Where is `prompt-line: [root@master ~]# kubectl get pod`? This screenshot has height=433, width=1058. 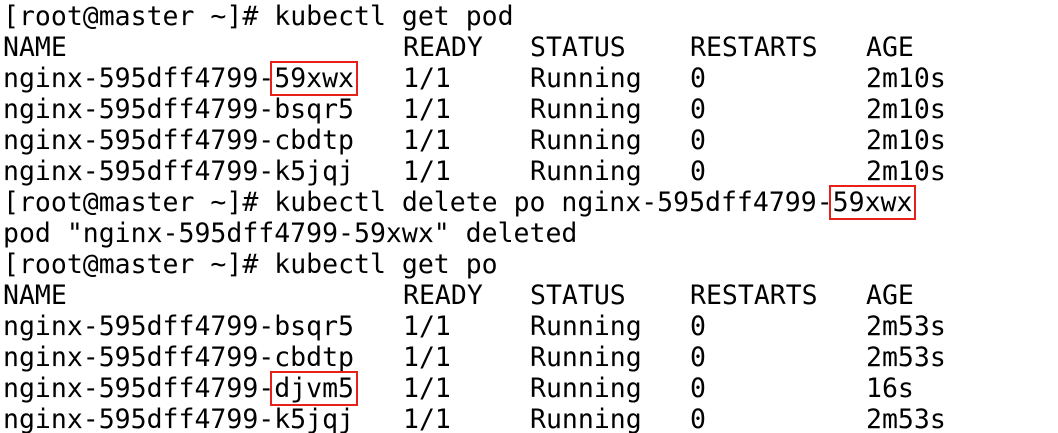 prompt-line: [root@master ~]# kubectl get pod is located at coordinates (258, 16).